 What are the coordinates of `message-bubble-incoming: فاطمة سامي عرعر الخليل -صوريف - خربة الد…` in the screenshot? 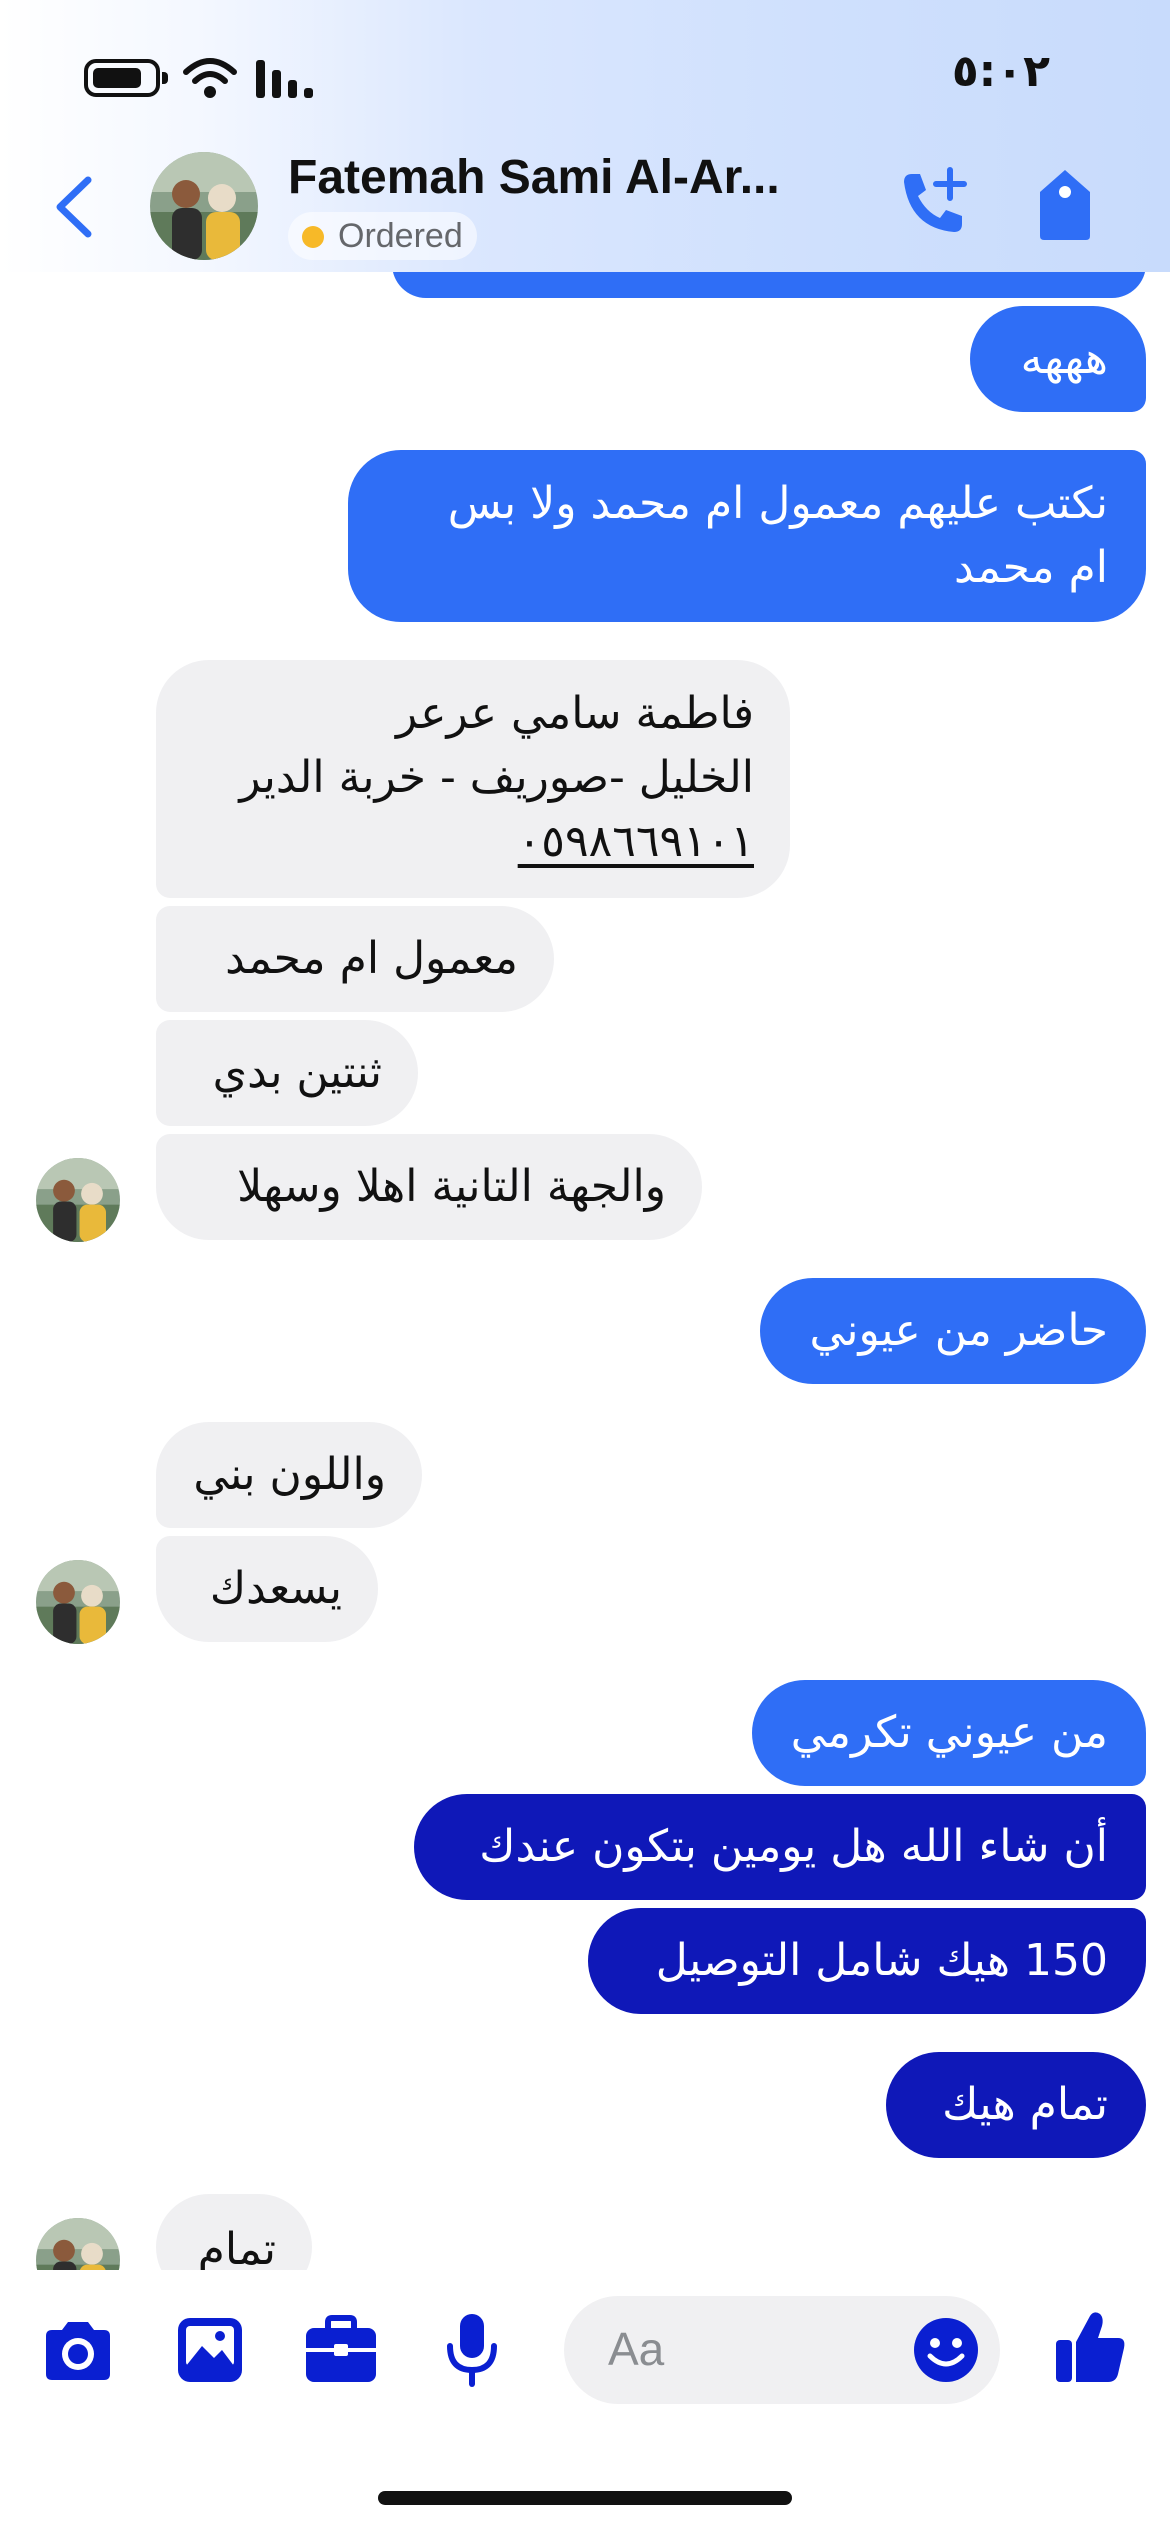 It's located at (473, 779).